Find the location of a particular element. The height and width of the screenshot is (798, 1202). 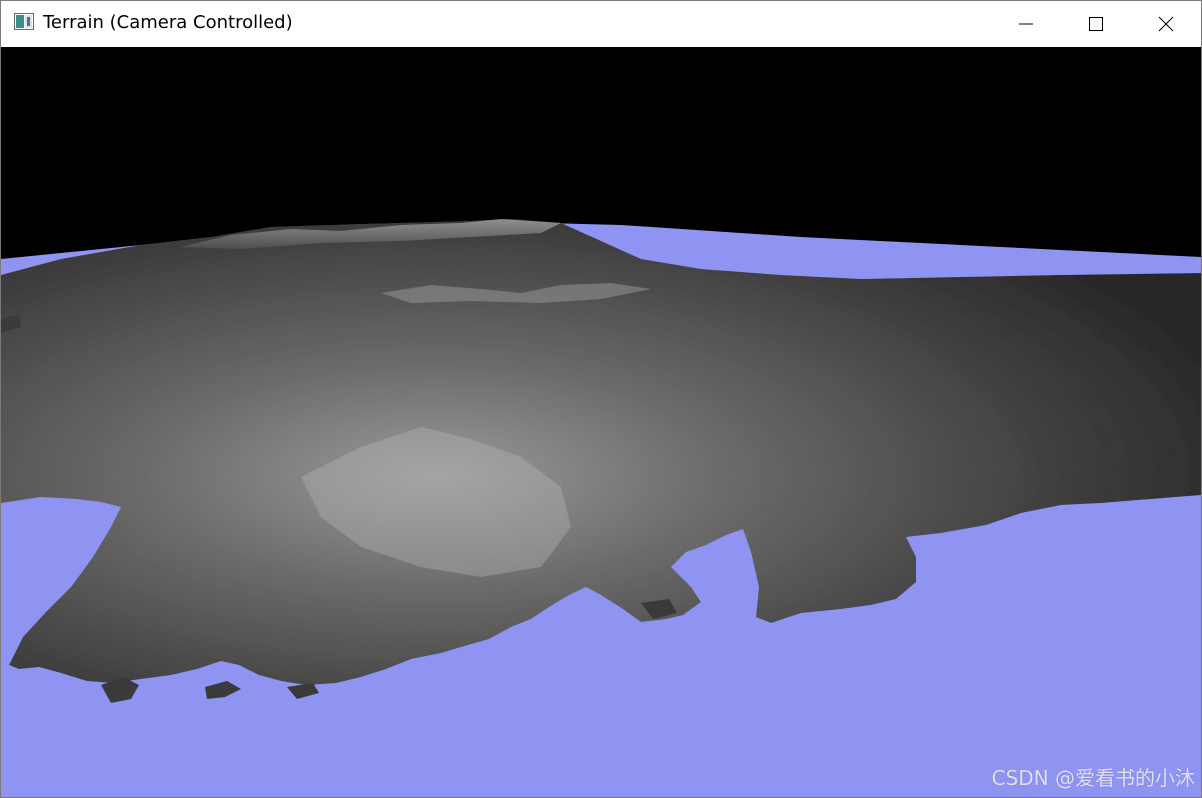

close-icon is located at coordinates (1166, 24).